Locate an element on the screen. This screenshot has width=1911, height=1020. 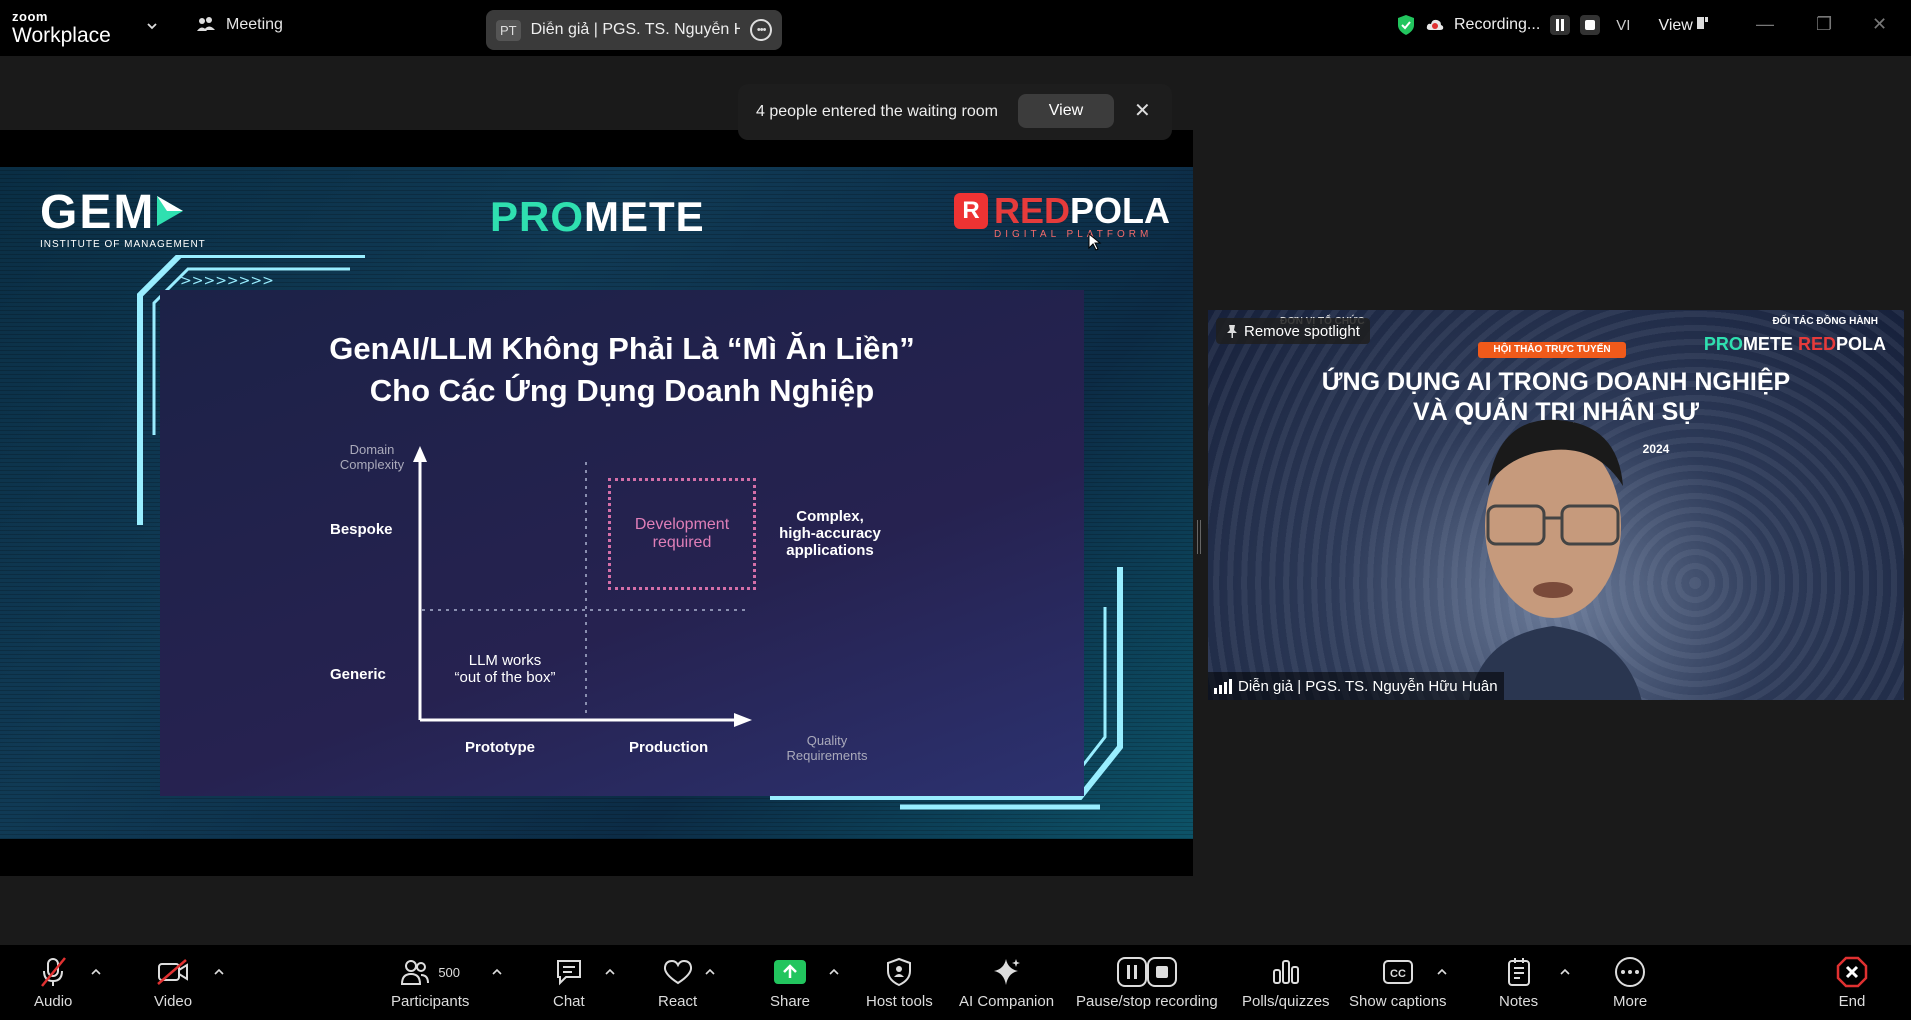
dev-line2: required is located at coordinates (682, 542).